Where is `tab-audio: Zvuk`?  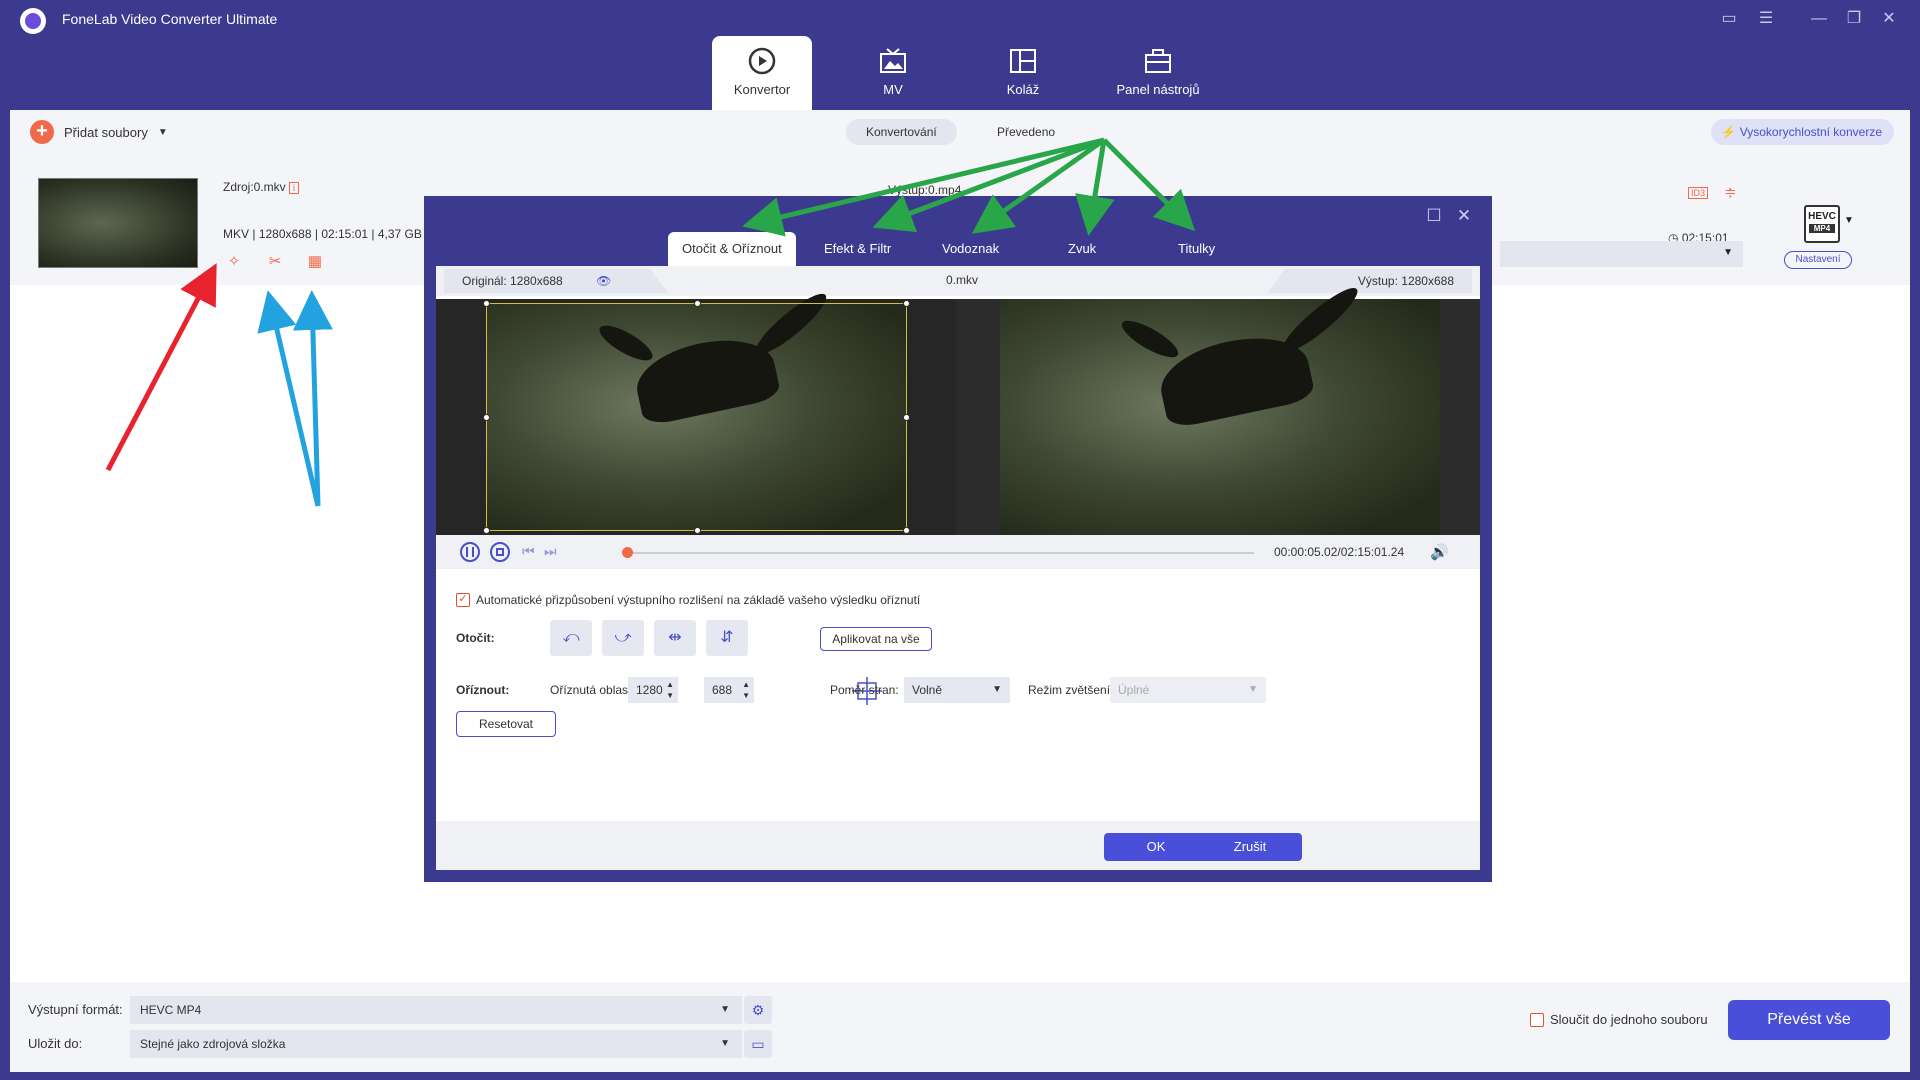 tab-audio: Zvuk is located at coordinates (1082, 249).